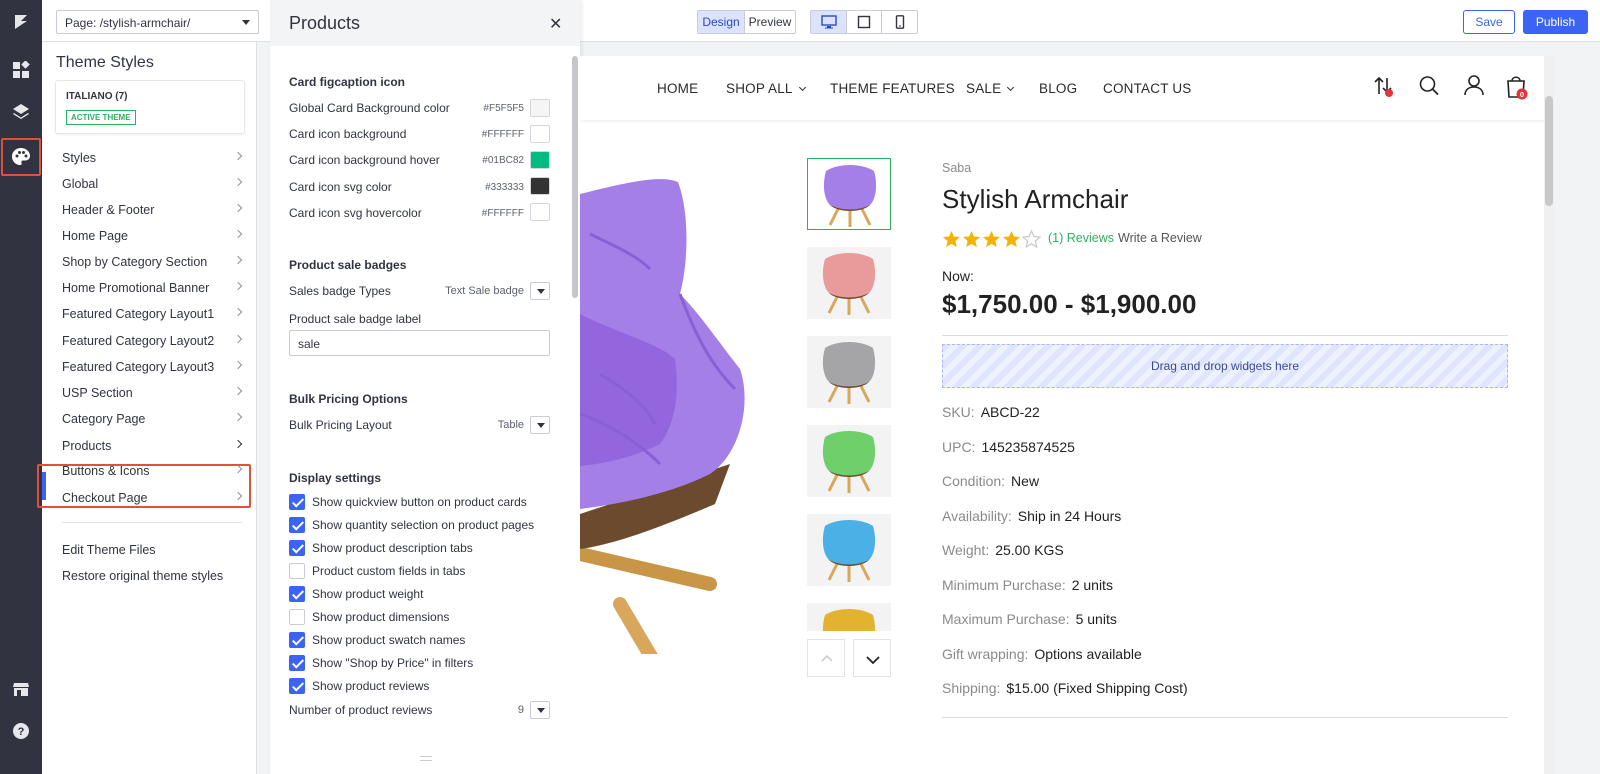 The width and height of the screenshot is (1600, 774). What do you see at coordinates (770, 22) in the screenshot?
I see `preview-mode-button: Preview` at bounding box center [770, 22].